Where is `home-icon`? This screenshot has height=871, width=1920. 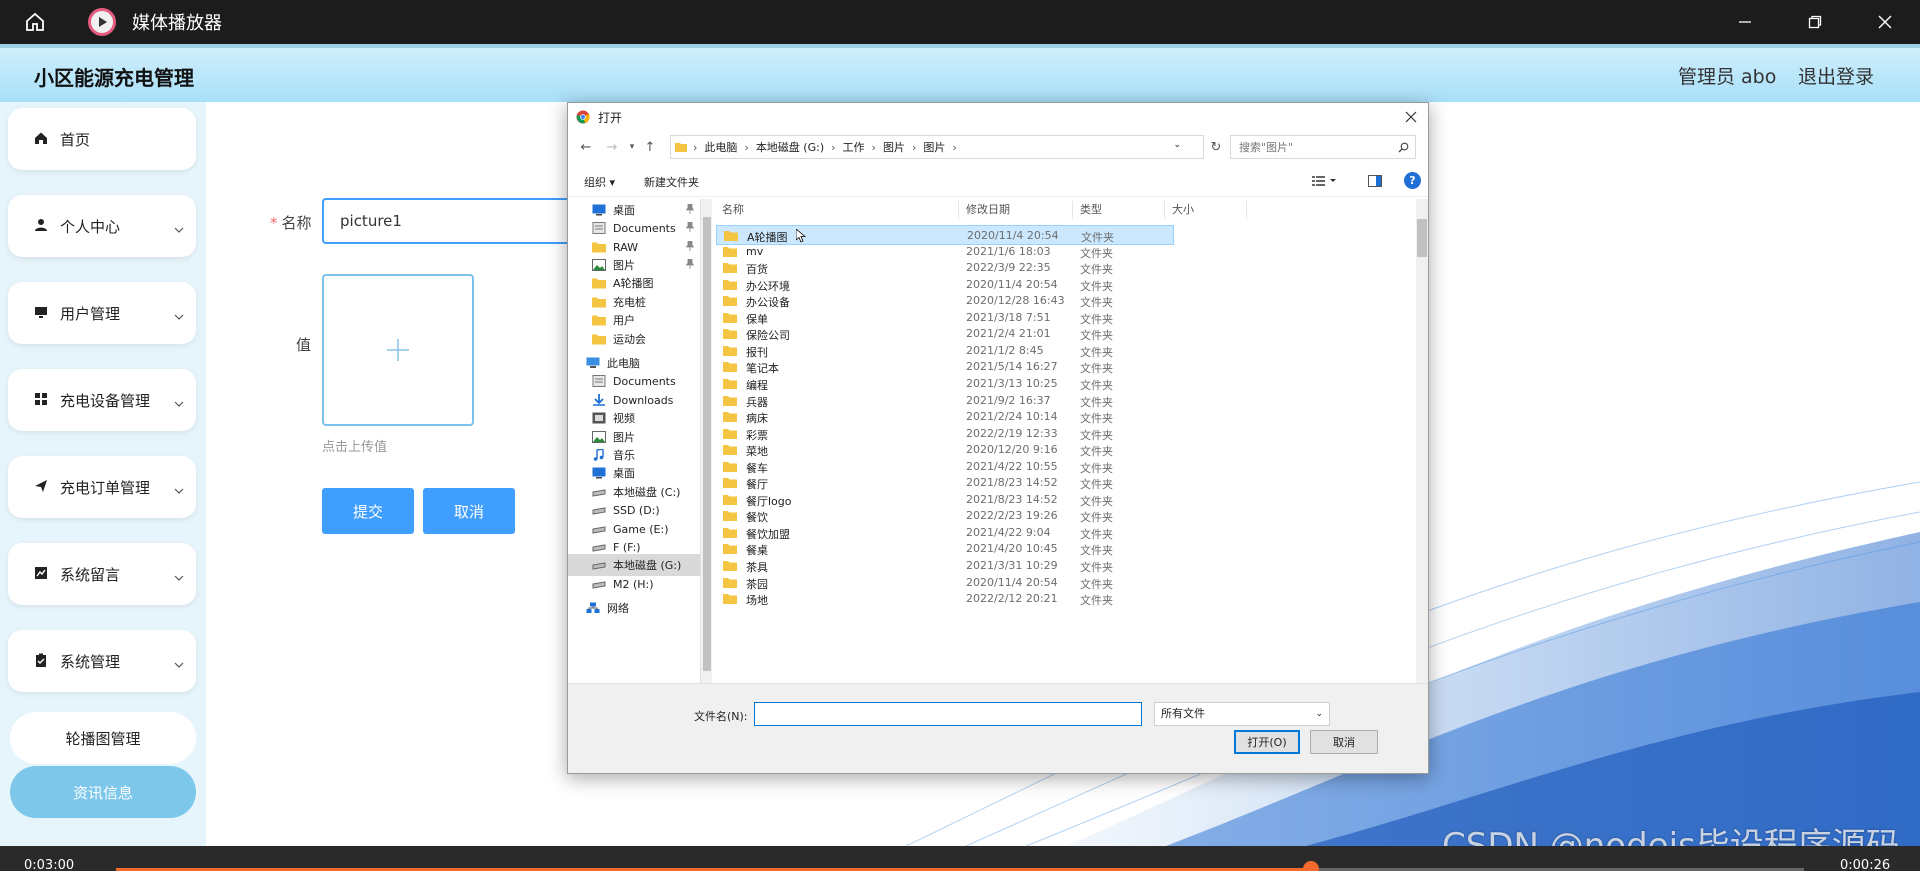
home-icon is located at coordinates (35, 22).